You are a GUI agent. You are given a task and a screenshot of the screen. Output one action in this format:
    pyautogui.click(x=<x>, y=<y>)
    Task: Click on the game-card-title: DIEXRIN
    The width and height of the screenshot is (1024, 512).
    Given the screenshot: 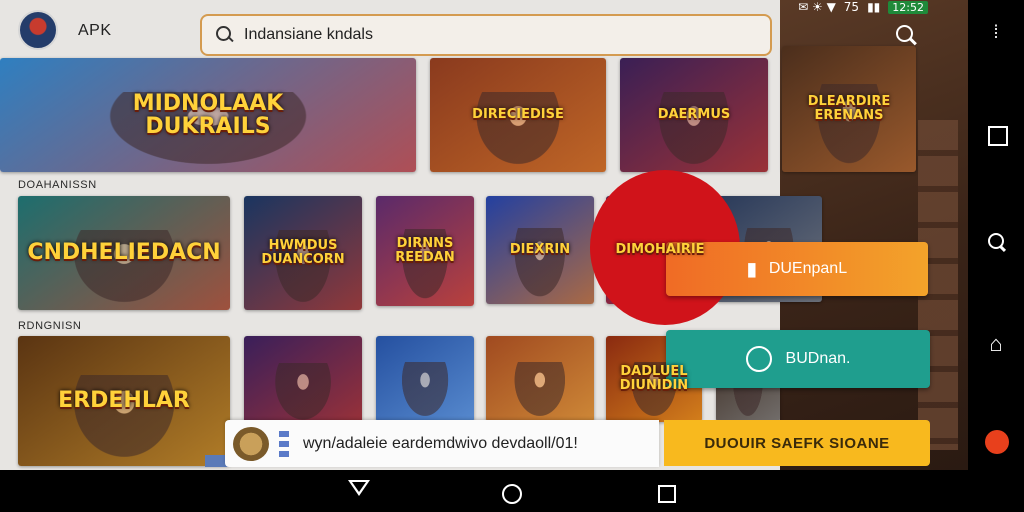 What is the action you would take?
    pyautogui.click(x=540, y=250)
    